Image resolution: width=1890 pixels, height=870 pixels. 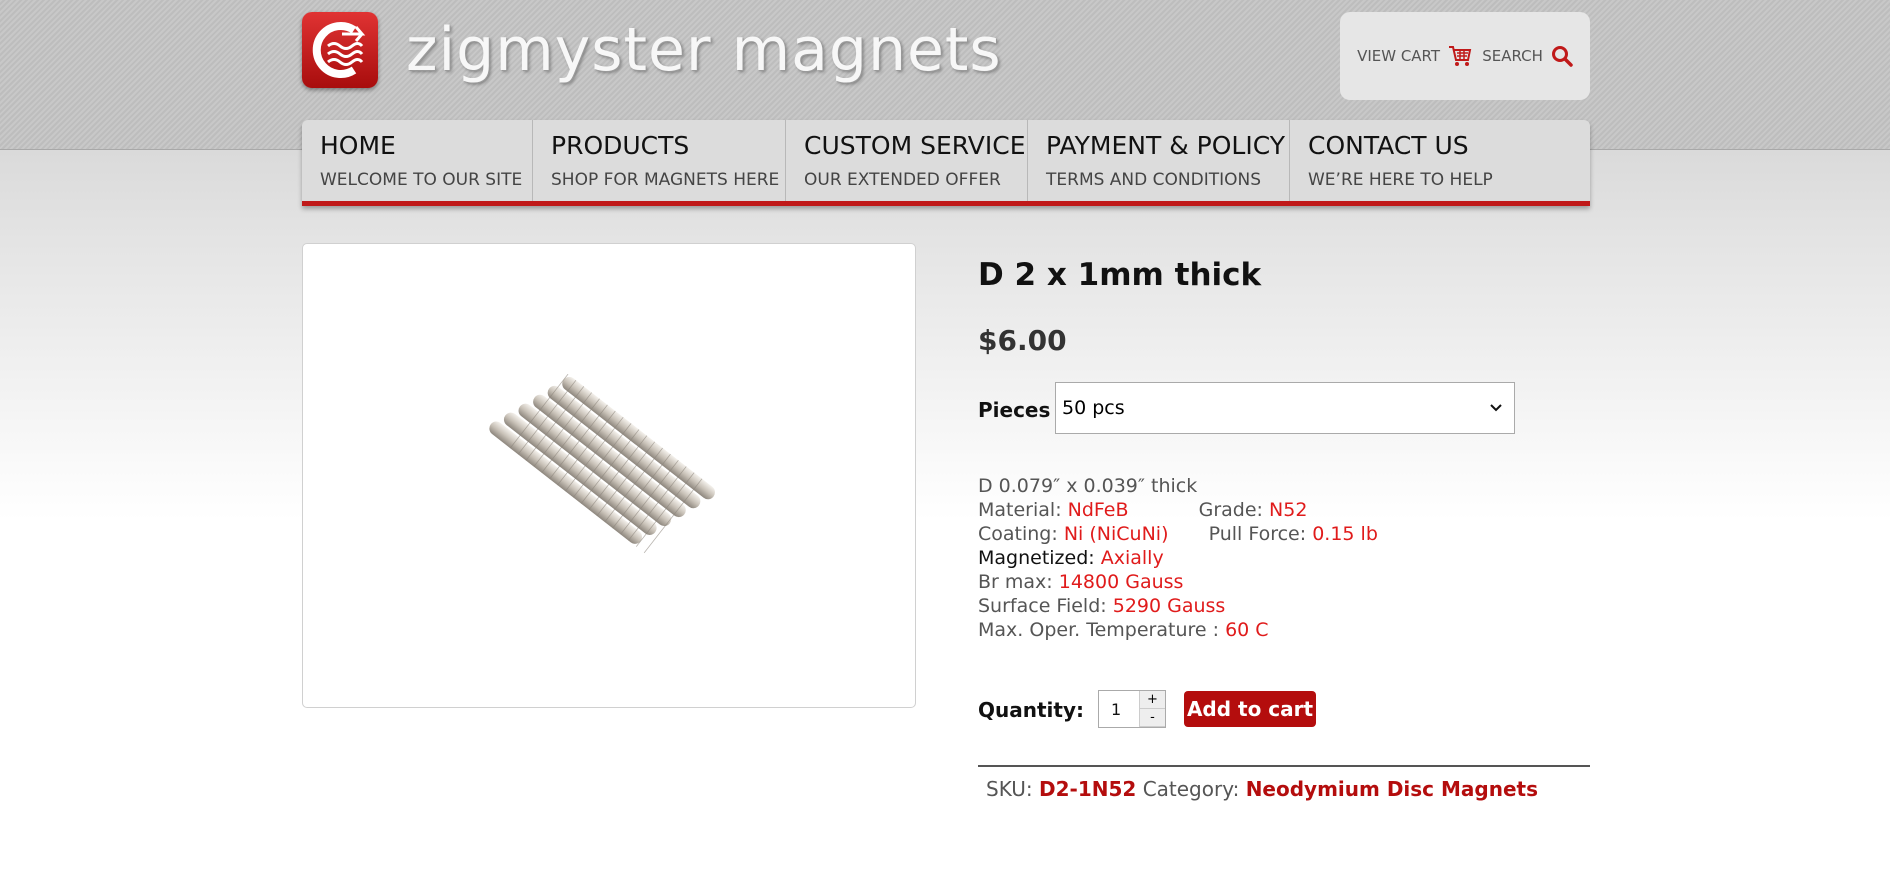 What do you see at coordinates (665, 180) in the screenshot?
I see `nav-subtitle: SHOP FOR MAGNETS HERE` at bounding box center [665, 180].